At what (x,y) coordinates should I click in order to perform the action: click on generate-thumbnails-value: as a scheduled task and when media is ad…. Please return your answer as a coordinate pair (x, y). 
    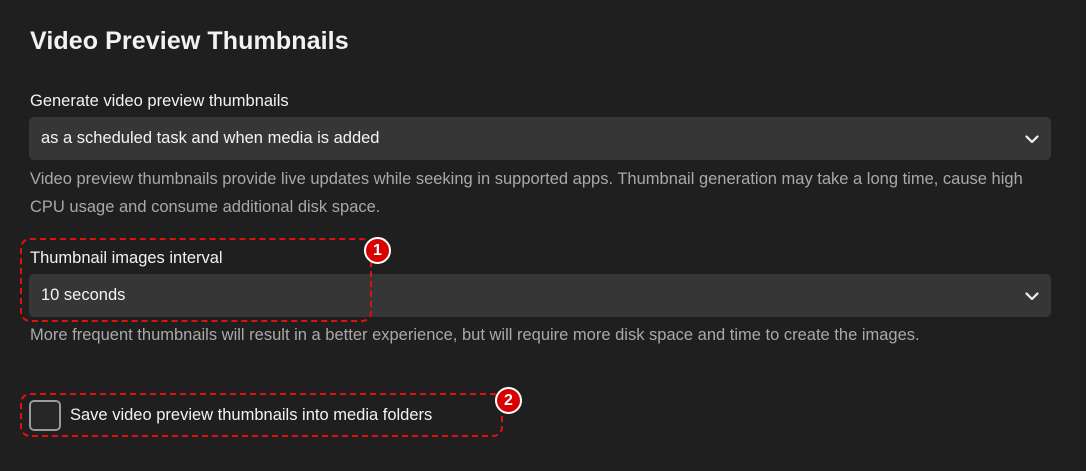
    Looking at the image, I should click on (210, 138).